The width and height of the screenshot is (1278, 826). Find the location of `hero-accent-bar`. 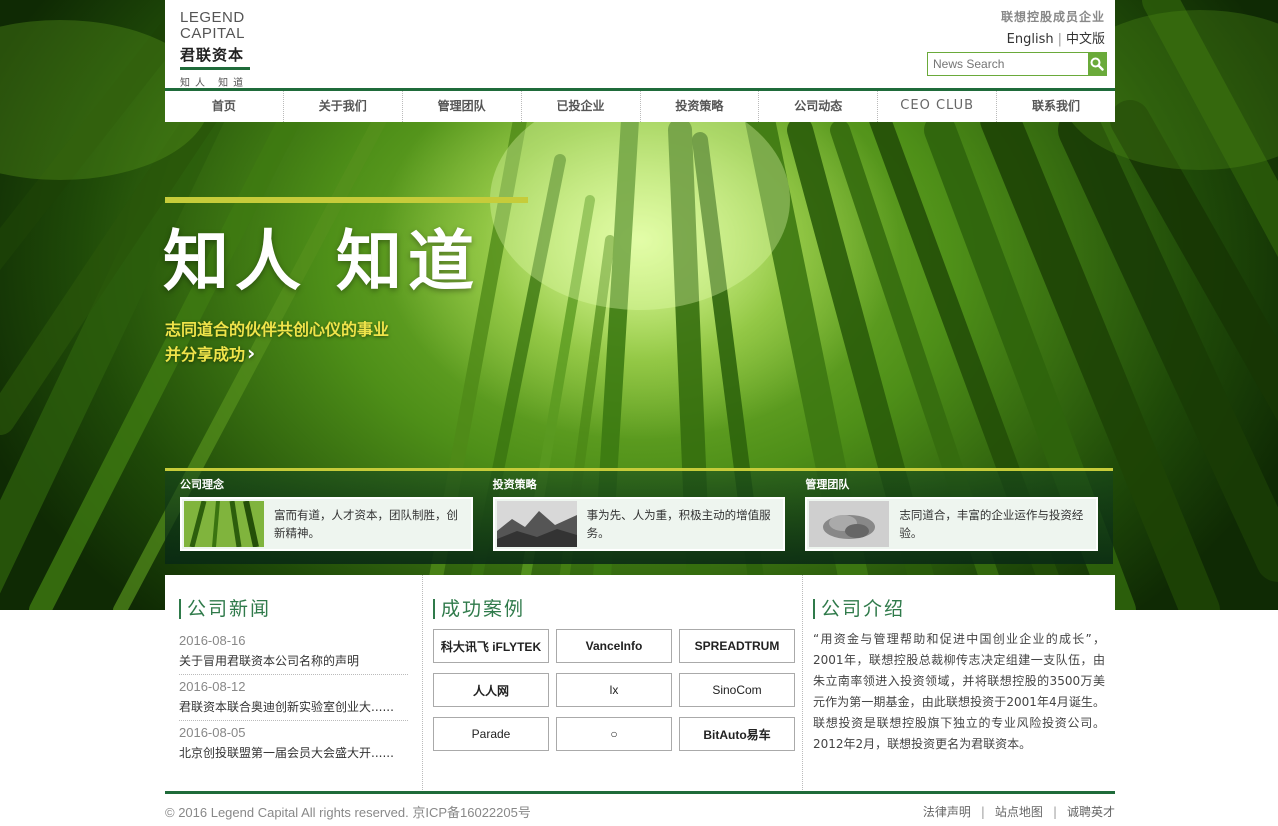

hero-accent-bar is located at coordinates (346, 200).